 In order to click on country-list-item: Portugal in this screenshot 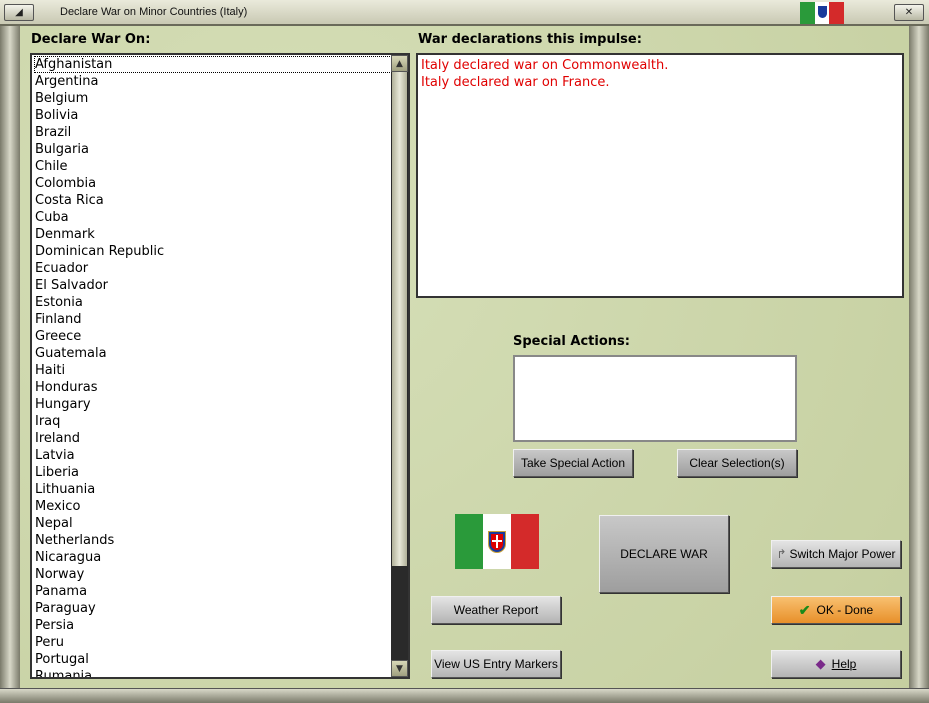, I will do `click(214, 659)`.